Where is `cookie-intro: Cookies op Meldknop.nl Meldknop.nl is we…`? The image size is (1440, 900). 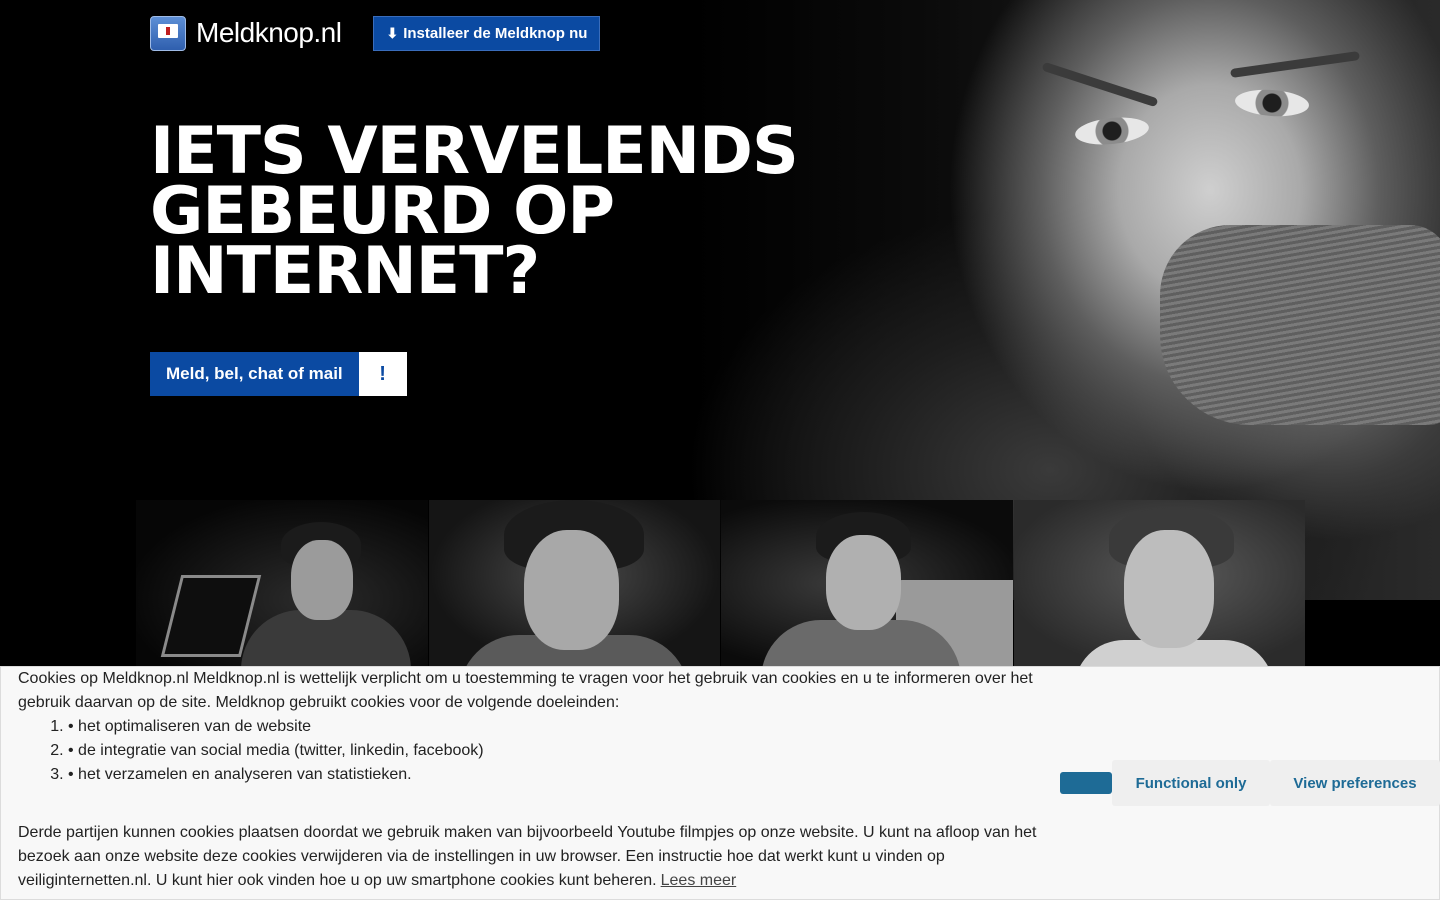 cookie-intro: Cookies op Meldknop.nl Meldknop.nl is we… is located at coordinates (525, 690).